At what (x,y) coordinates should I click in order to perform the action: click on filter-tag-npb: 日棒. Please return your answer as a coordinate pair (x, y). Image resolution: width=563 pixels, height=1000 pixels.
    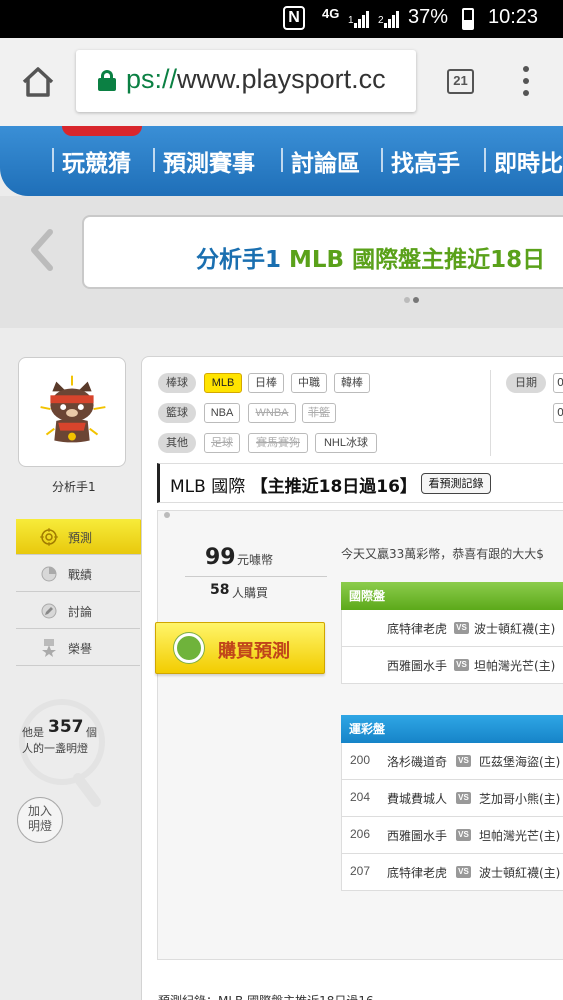
    Looking at the image, I should click on (266, 383).